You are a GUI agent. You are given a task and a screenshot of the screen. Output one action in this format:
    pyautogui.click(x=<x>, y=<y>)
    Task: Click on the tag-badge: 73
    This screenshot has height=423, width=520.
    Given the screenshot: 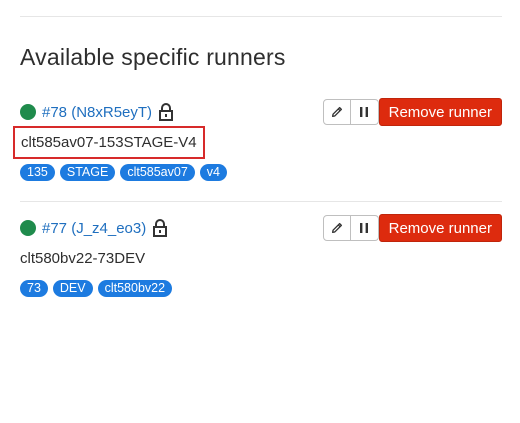 What is the action you would take?
    pyautogui.click(x=34, y=288)
    